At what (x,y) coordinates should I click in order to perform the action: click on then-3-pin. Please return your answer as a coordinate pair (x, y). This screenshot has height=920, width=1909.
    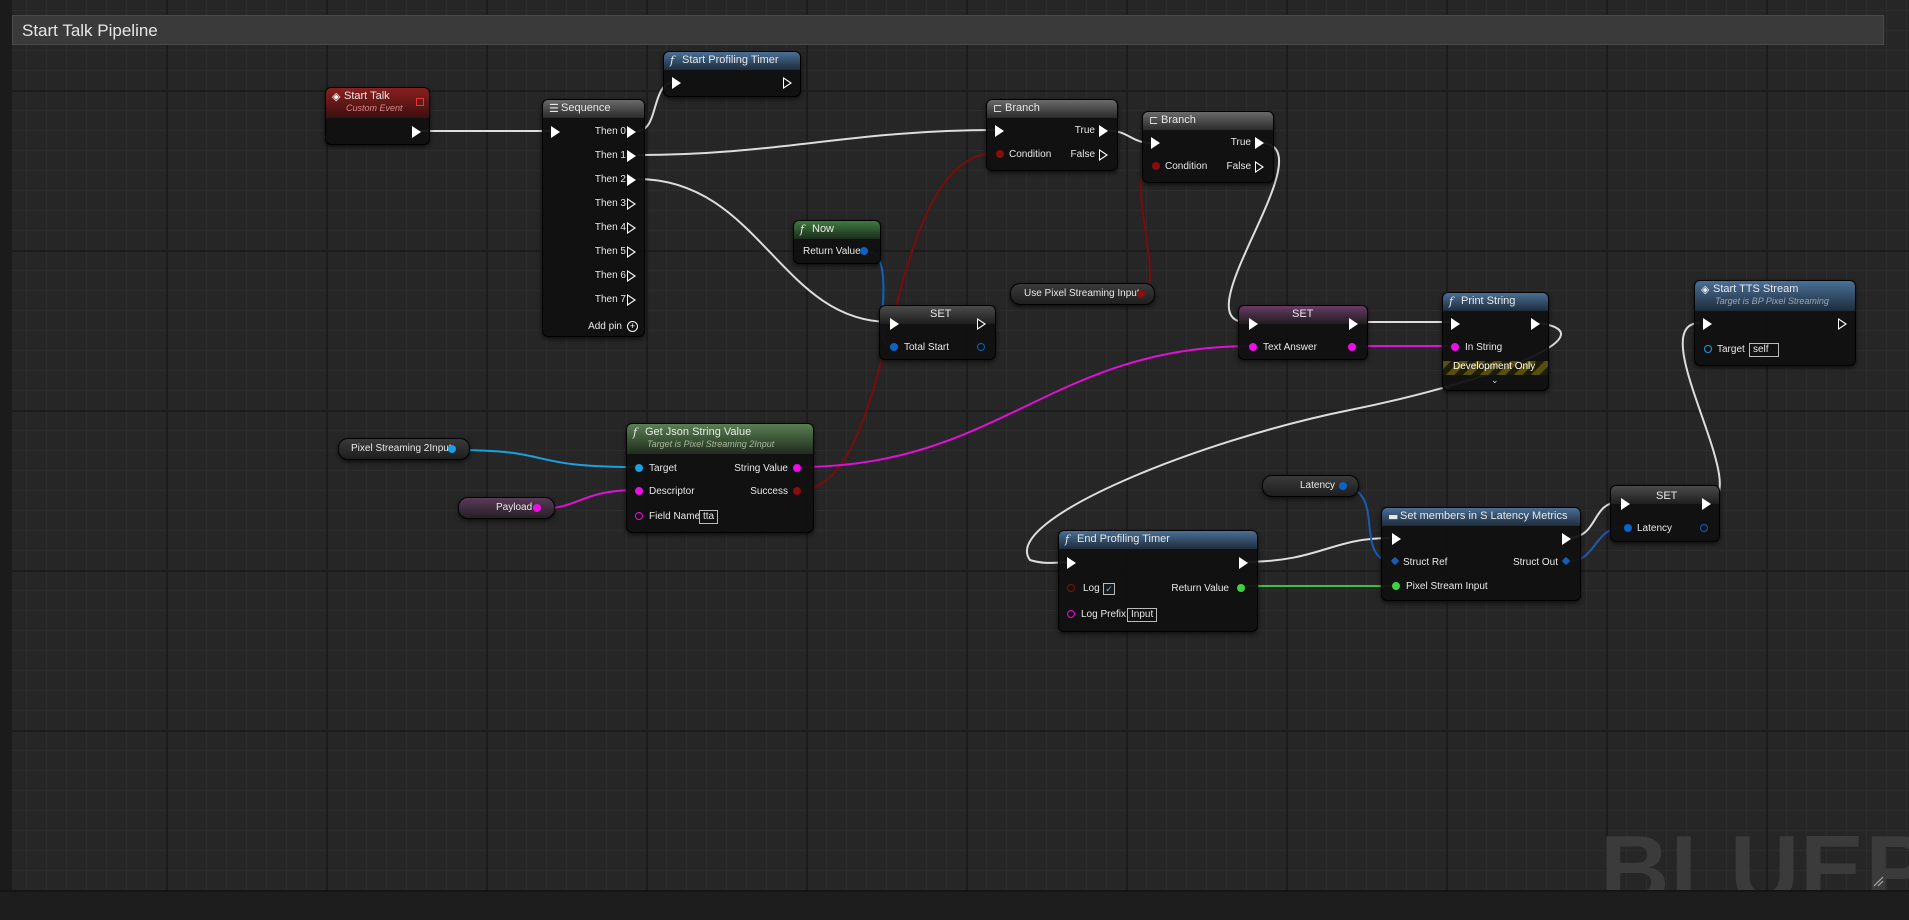
    Looking at the image, I should click on (631, 204).